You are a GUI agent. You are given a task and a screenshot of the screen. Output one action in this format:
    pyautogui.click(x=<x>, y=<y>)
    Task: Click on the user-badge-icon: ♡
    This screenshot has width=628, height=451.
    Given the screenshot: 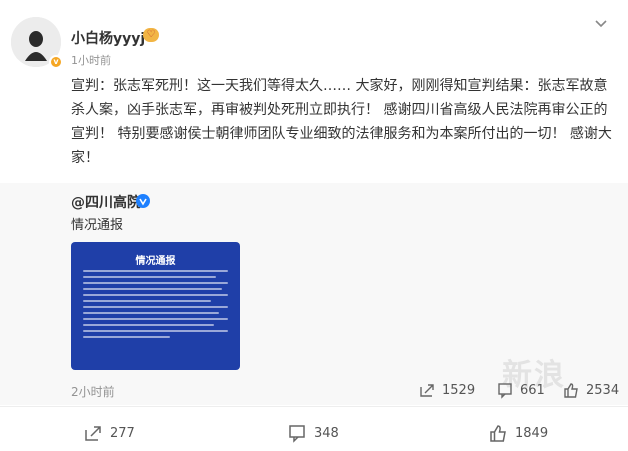 What is the action you would take?
    pyautogui.click(x=151, y=35)
    